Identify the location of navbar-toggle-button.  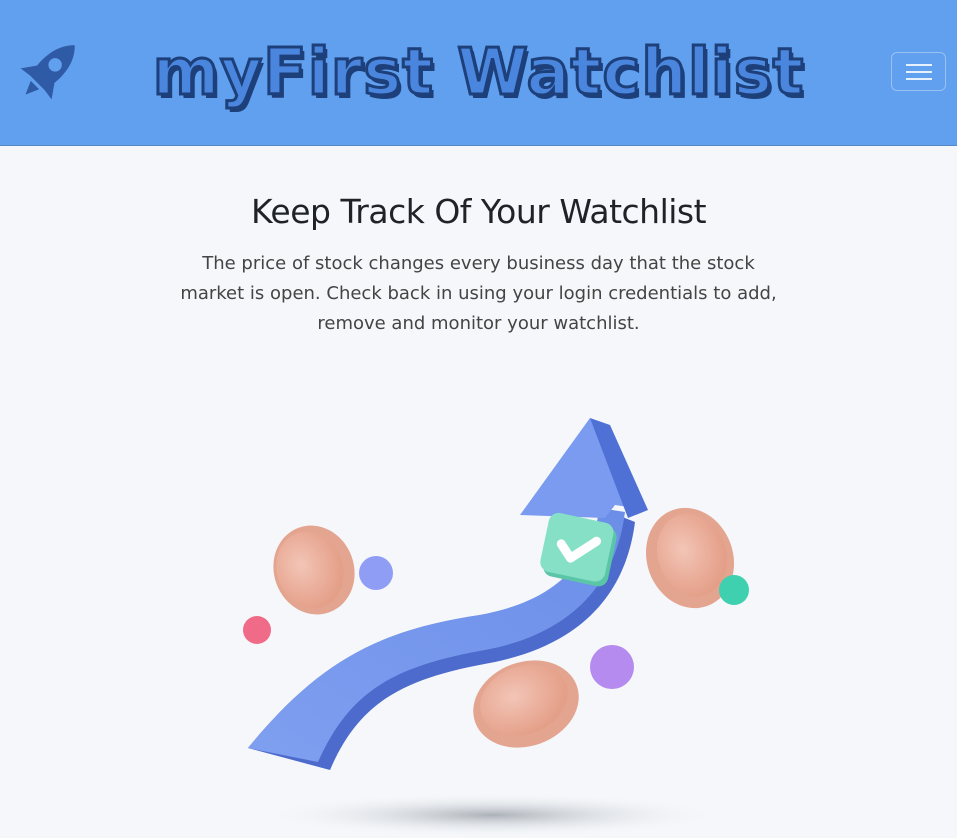
(918, 71).